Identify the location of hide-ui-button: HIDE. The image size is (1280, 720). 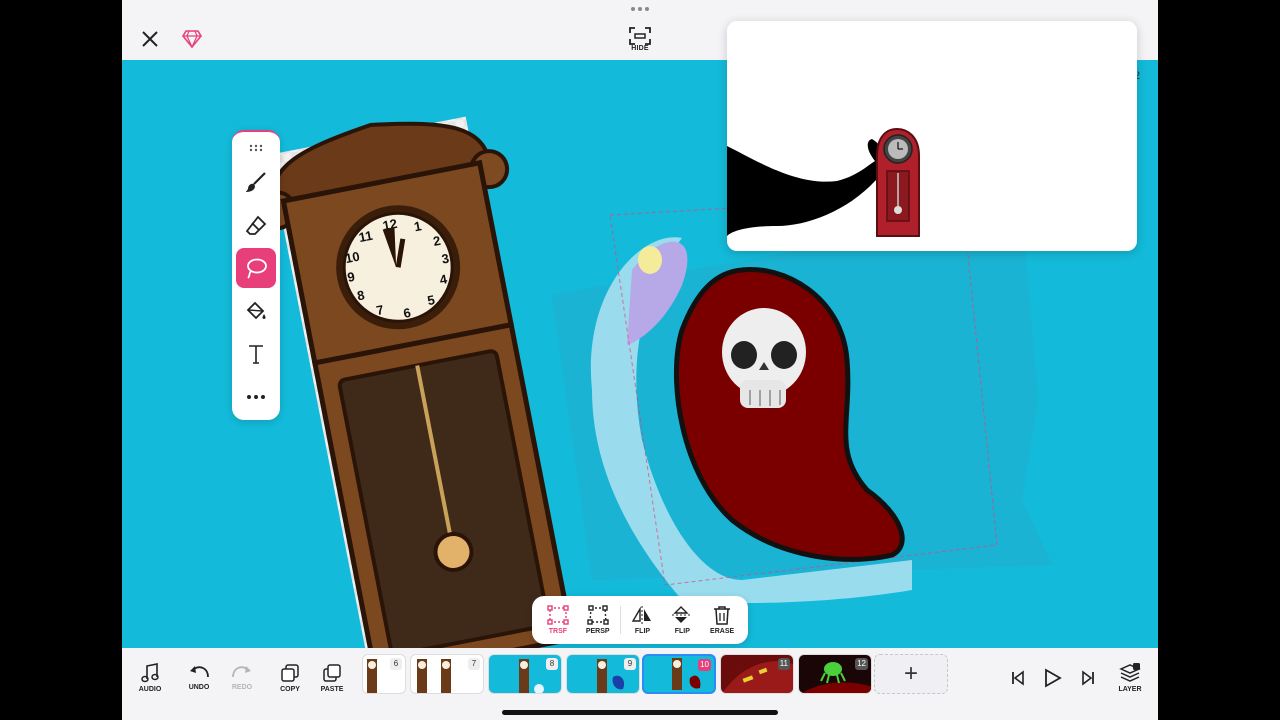
(640, 39).